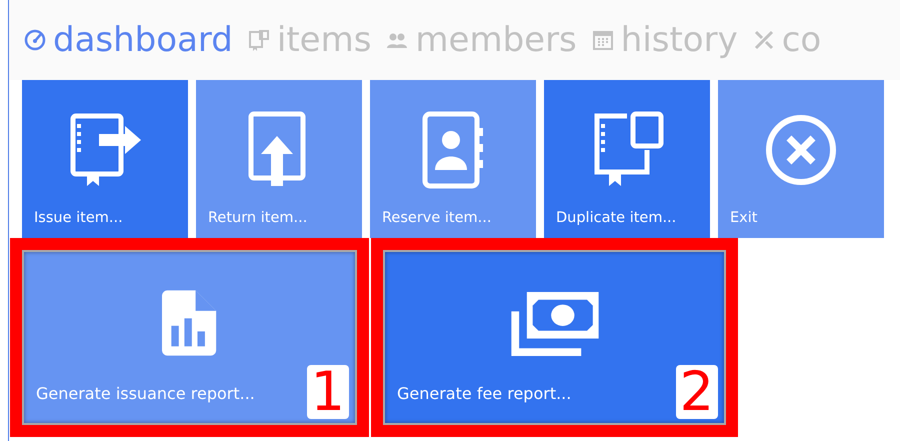 This screenshot has height=441, width=900. Describe the element at coordinates (35, 40) in the screenshot. I see `gauge-icon` at that location.